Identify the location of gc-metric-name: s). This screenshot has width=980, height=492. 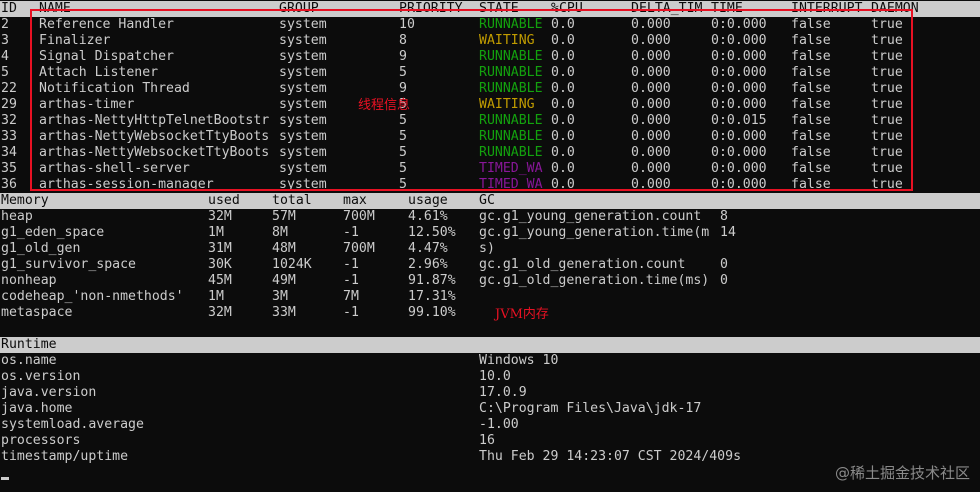
(487, 248).